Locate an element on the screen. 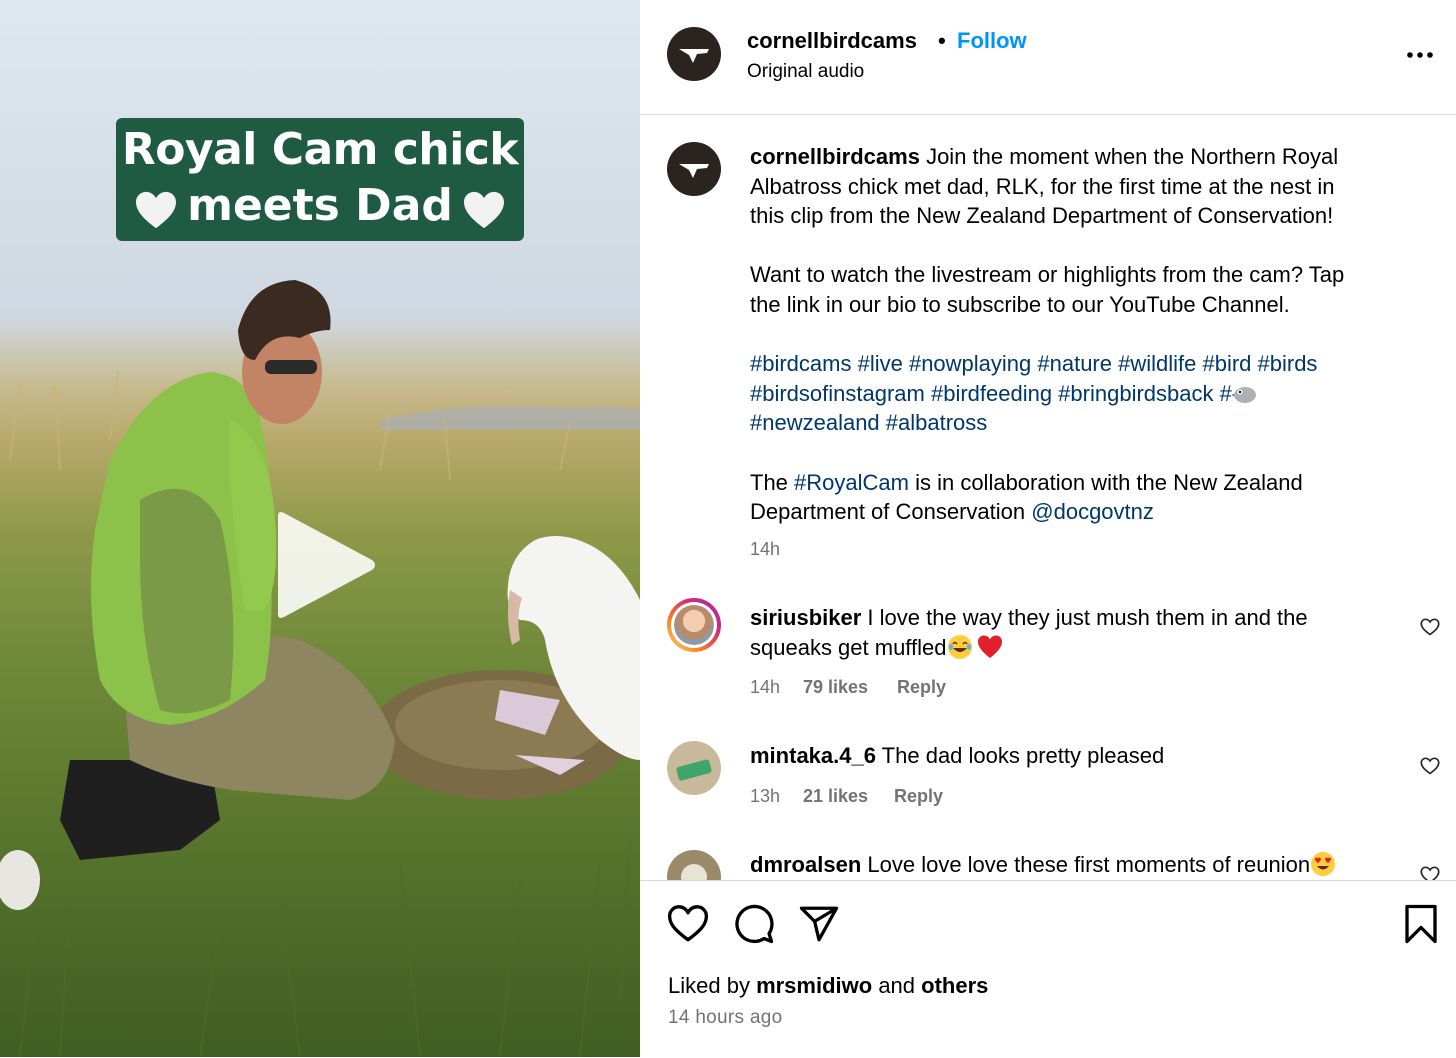 Image resolution: width=1456 pixels, height=1058 pixels. heart-outline-icon is located at coordinates (688, 924).